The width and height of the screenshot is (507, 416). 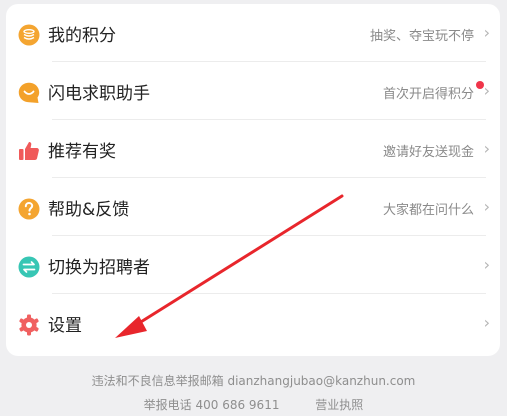 I want to click on report-email: dianzhangjubao@kanzhun.com, so click(x=321, y=381).